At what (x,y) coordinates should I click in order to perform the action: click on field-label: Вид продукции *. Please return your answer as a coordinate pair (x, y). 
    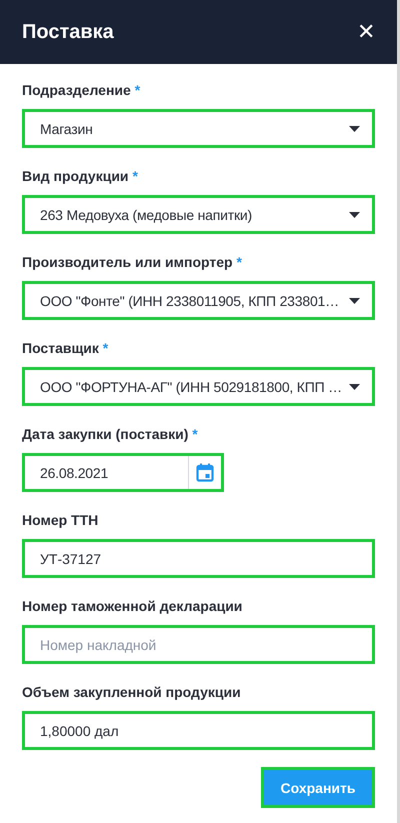
    Looking at the image, I should click on (80, 176).